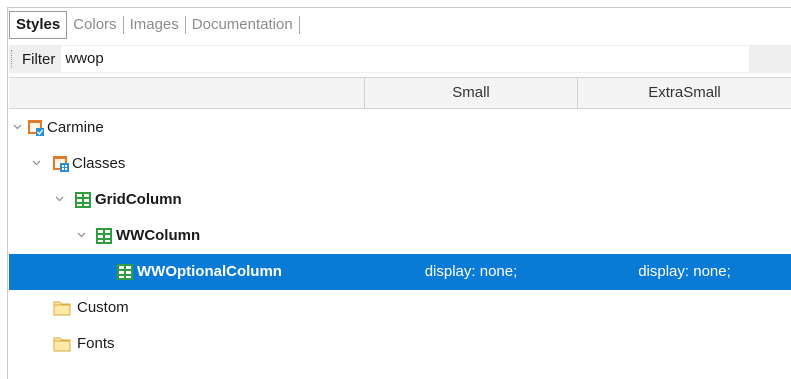 This screenshot has height=379, width=791. What do you see at coordinates (684, 93) in the screenshot?
I see `column-header-extrasmall: ExtraSmall` at bounding box center [684, 93].